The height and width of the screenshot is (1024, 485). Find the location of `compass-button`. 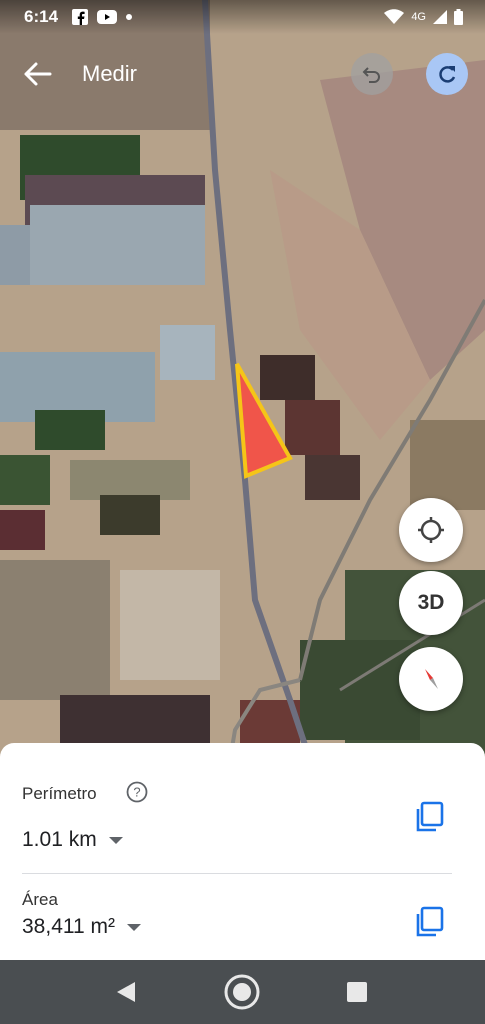

compass-button is located at coordinates (431, 679).